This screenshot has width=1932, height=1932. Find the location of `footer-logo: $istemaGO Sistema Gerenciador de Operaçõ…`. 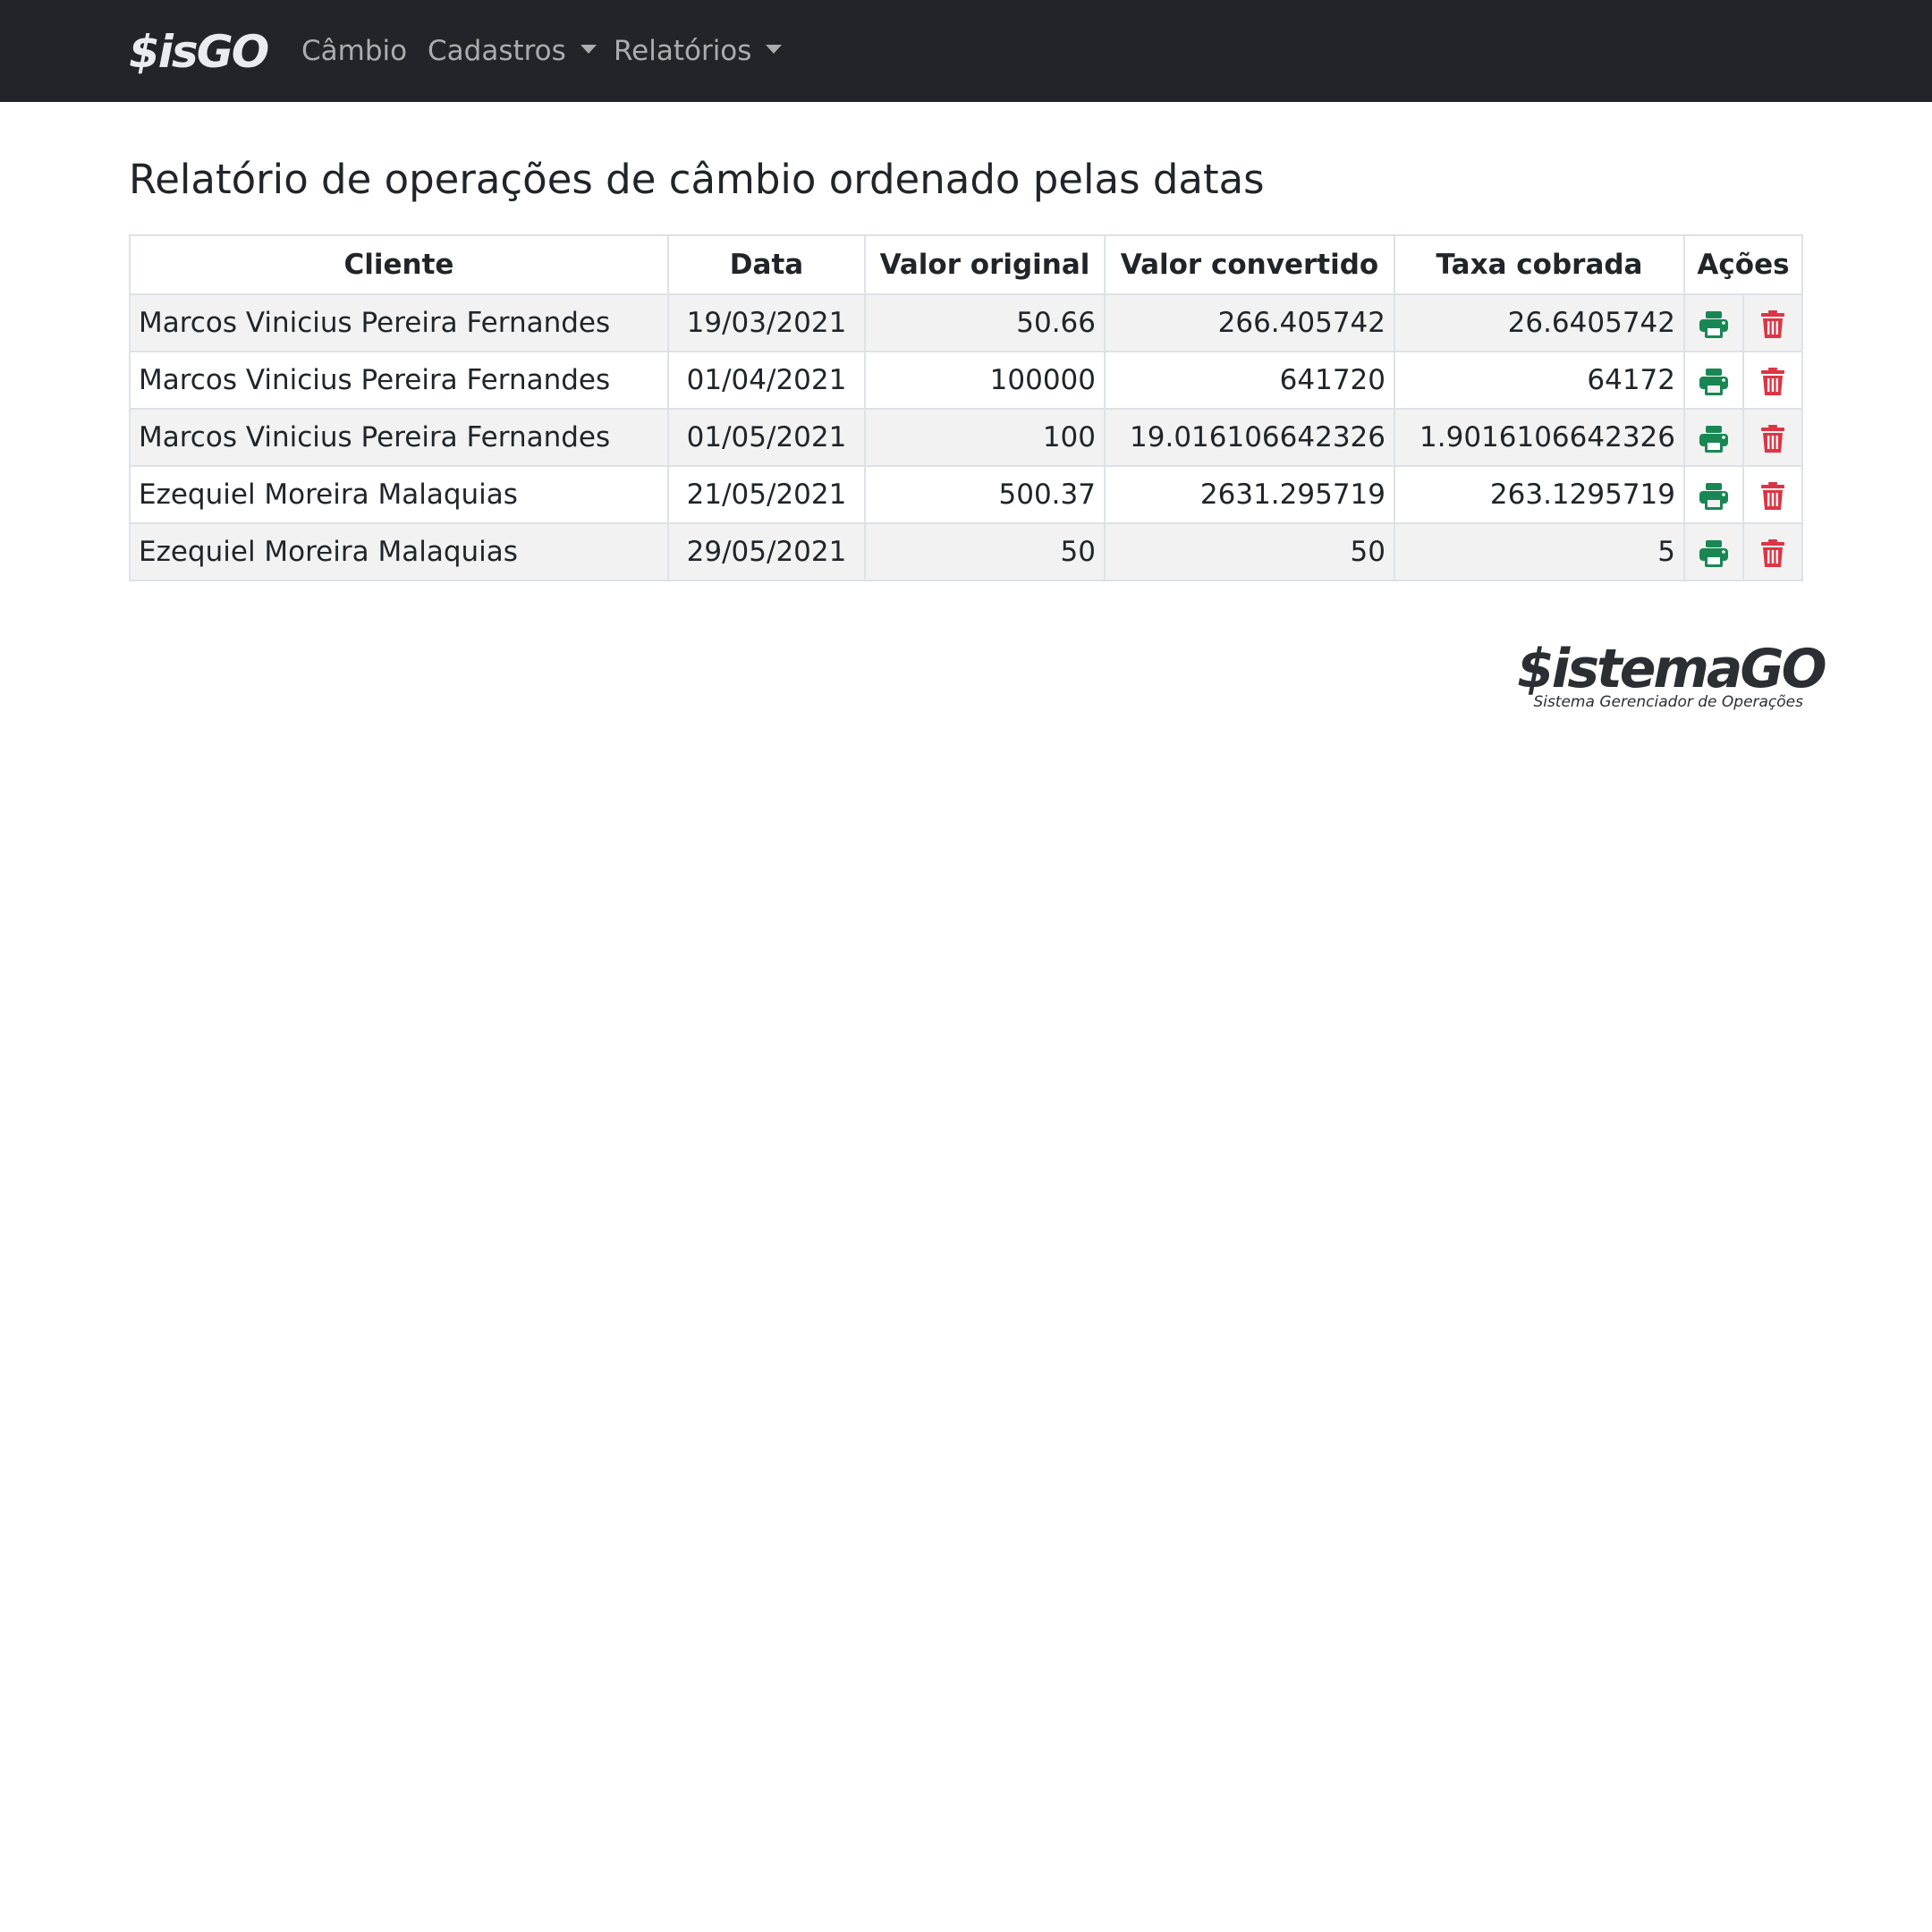

footer-logo: $istemaGO Sistema Gerenciador de Operaçõ… is located at coordinates (1672, 674).